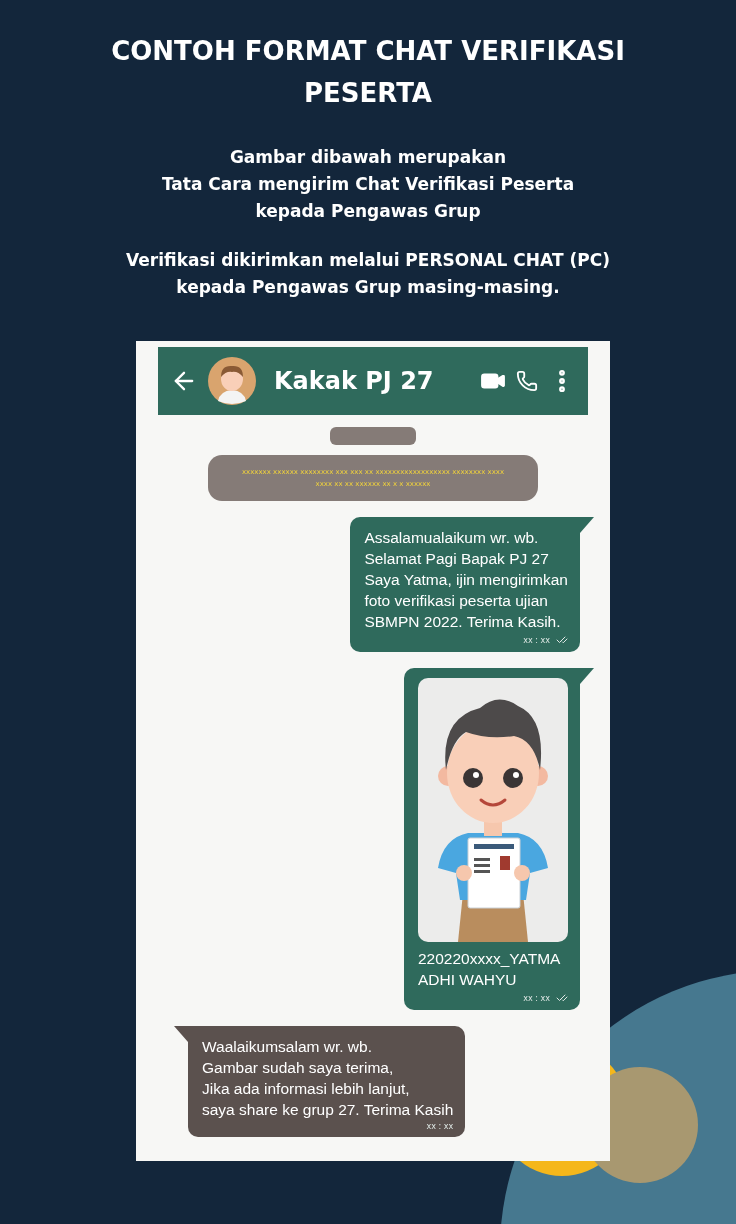  I want to click on poster-title: CONTOH FORMAT CHAT VERIFIKASI PESERTA, so click(368, 72).